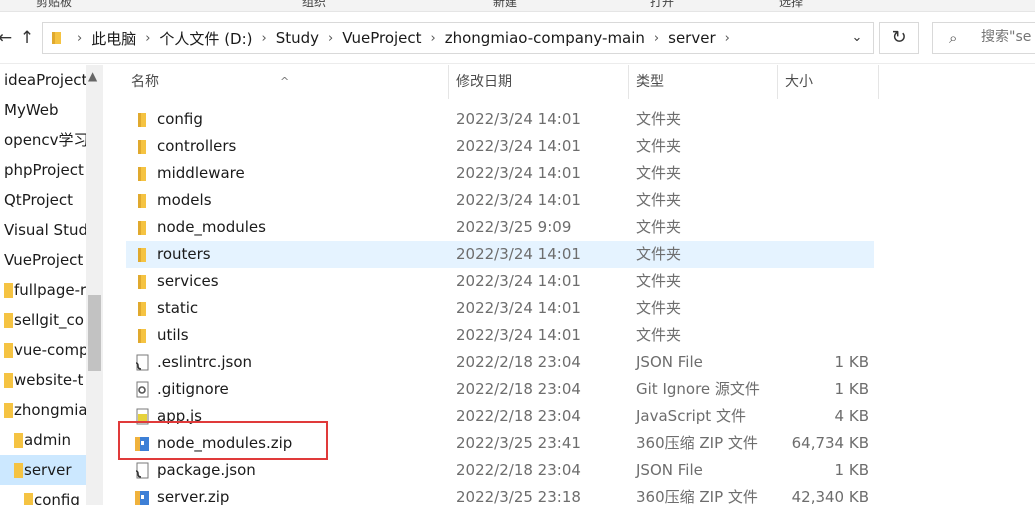 The height and width of the screenshot is (505, 1035). What do you see at coordinates (205, 38) in the screenshot?
I see `breadcrumb-item: 个人文件 (D:)` at bounding box center [205, 38].